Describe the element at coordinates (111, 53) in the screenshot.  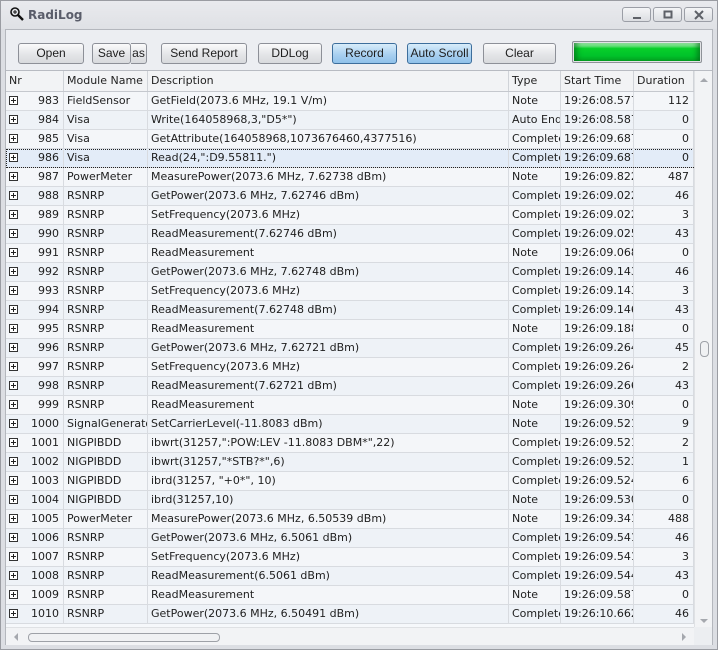
I see `save-button: Save` at that location.